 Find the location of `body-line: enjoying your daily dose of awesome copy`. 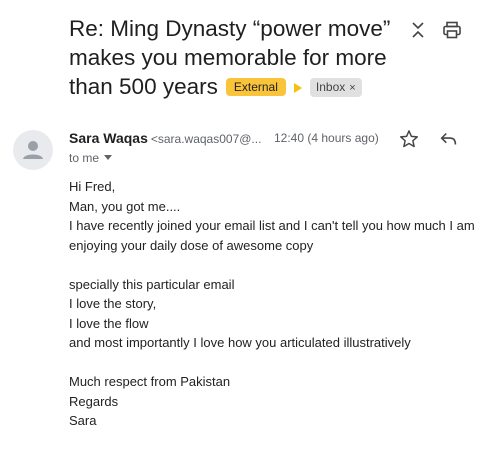

body-line: enjoying your daily dose of awesome copy is located at coordinates (191, 245).